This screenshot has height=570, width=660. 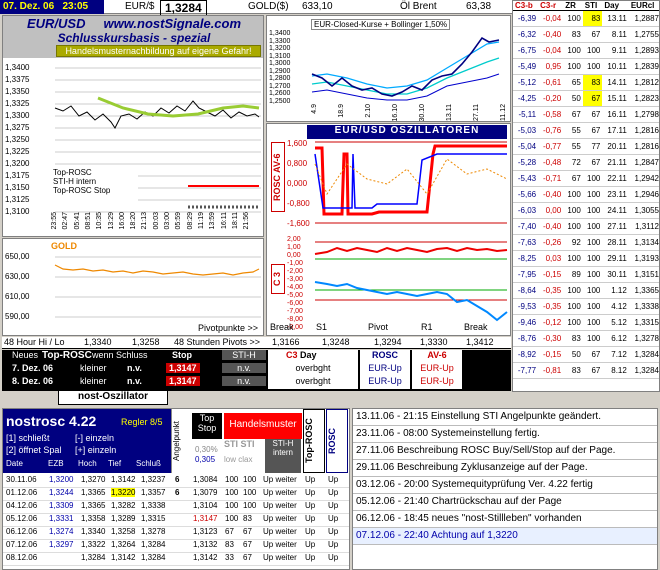 I want to click on osc-y2-tick: -5,00, so click(x=295, y=295).